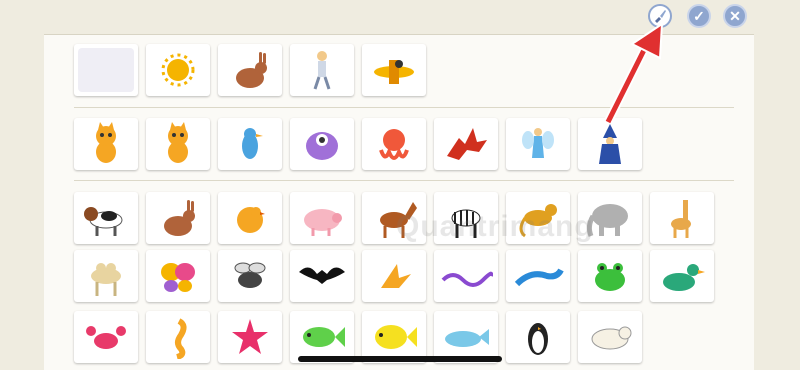 The image size is (800, 370). I want to click on giraffe-icon, so click(681, 219).